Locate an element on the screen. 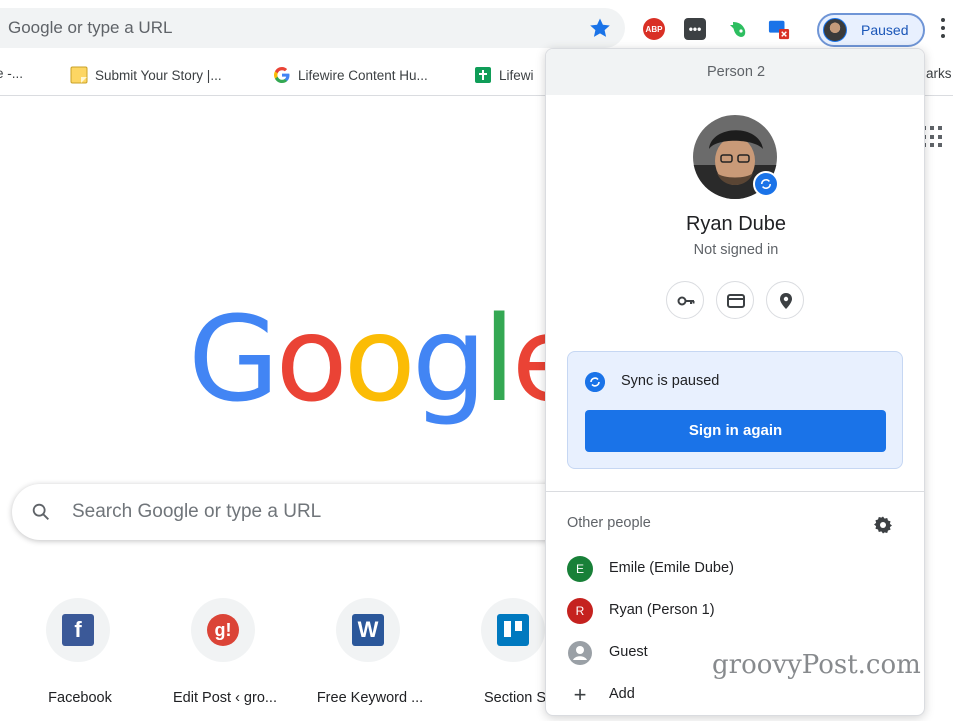  trello-icon is located at coordinates (513, 630).